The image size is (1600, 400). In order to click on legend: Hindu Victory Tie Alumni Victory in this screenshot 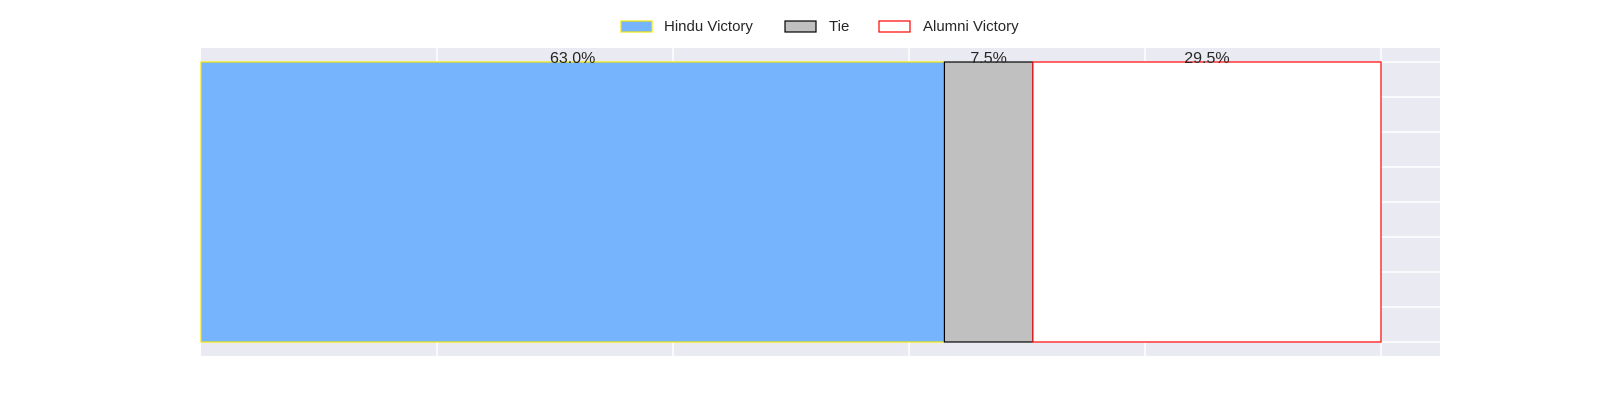, I will do `click(819, 26)`.